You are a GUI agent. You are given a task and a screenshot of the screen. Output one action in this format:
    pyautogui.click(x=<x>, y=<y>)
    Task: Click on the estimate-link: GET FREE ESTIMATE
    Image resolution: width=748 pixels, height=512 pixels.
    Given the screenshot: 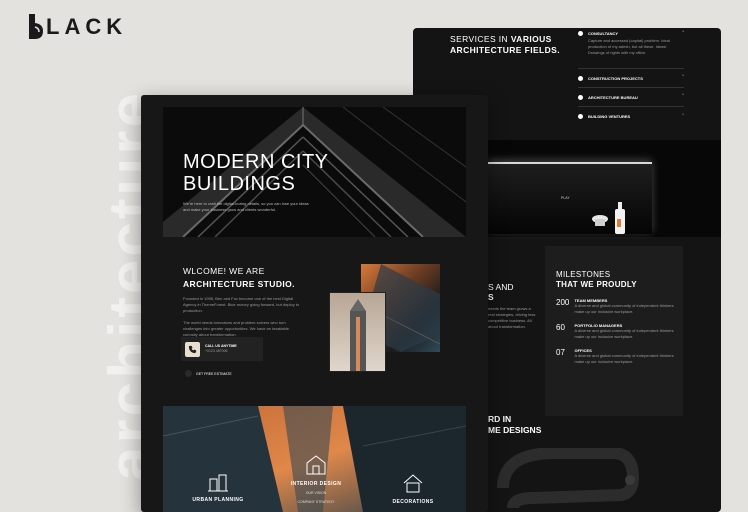 What is the action you would take?
    pyautogui.click(x=208, y=373)
    